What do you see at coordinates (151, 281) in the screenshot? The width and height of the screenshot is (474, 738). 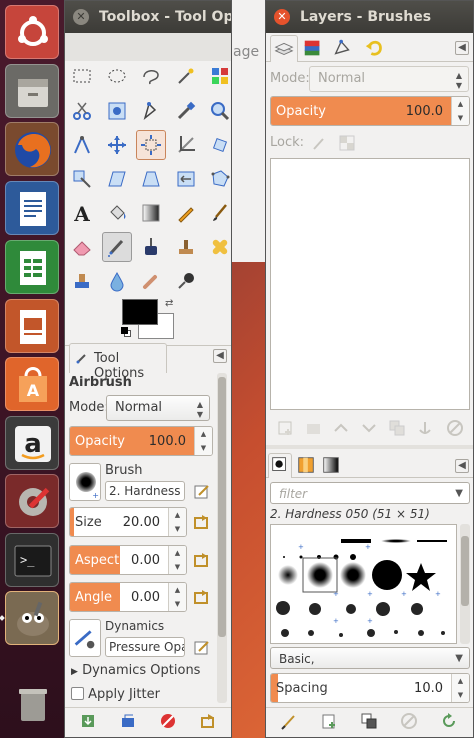 I see `smudge-tool` at bounding box center [151, 281].